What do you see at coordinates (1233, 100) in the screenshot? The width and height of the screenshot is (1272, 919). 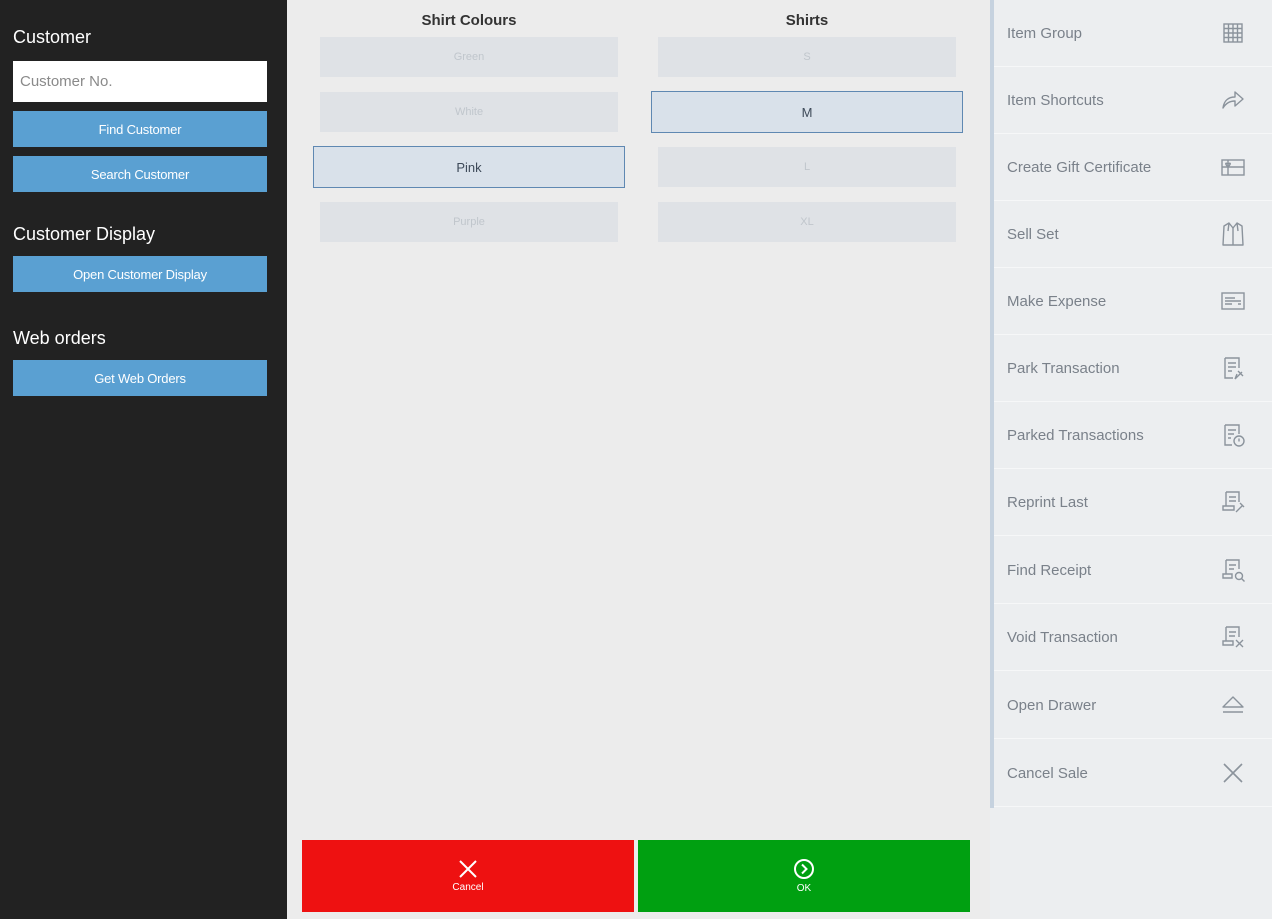 I see `share-arrow-icon` at bounding box center [1233, 100].